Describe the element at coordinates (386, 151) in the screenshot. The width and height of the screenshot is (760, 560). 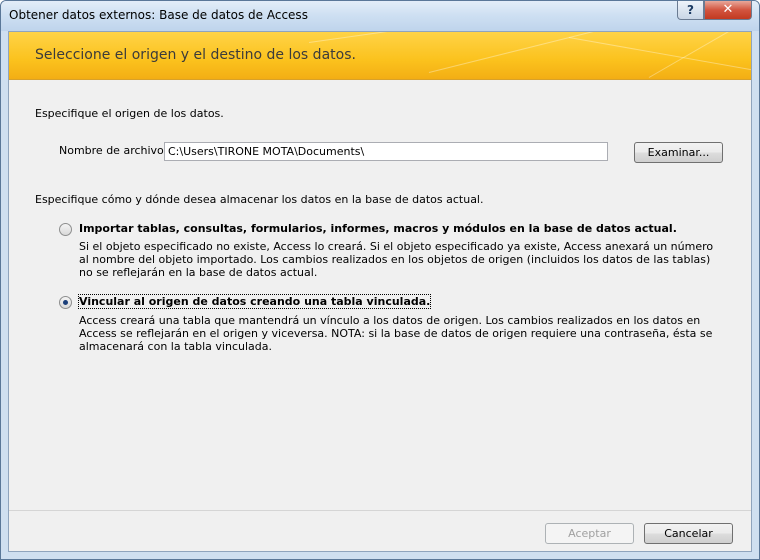
I see `file-name-input: C:\Users\TIRONE MOTA\Documents\` at that location.